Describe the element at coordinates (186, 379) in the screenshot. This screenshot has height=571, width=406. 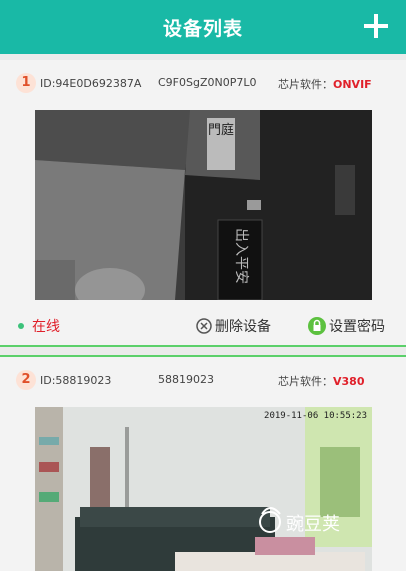
I see `device-serial: 58819023` at that location.